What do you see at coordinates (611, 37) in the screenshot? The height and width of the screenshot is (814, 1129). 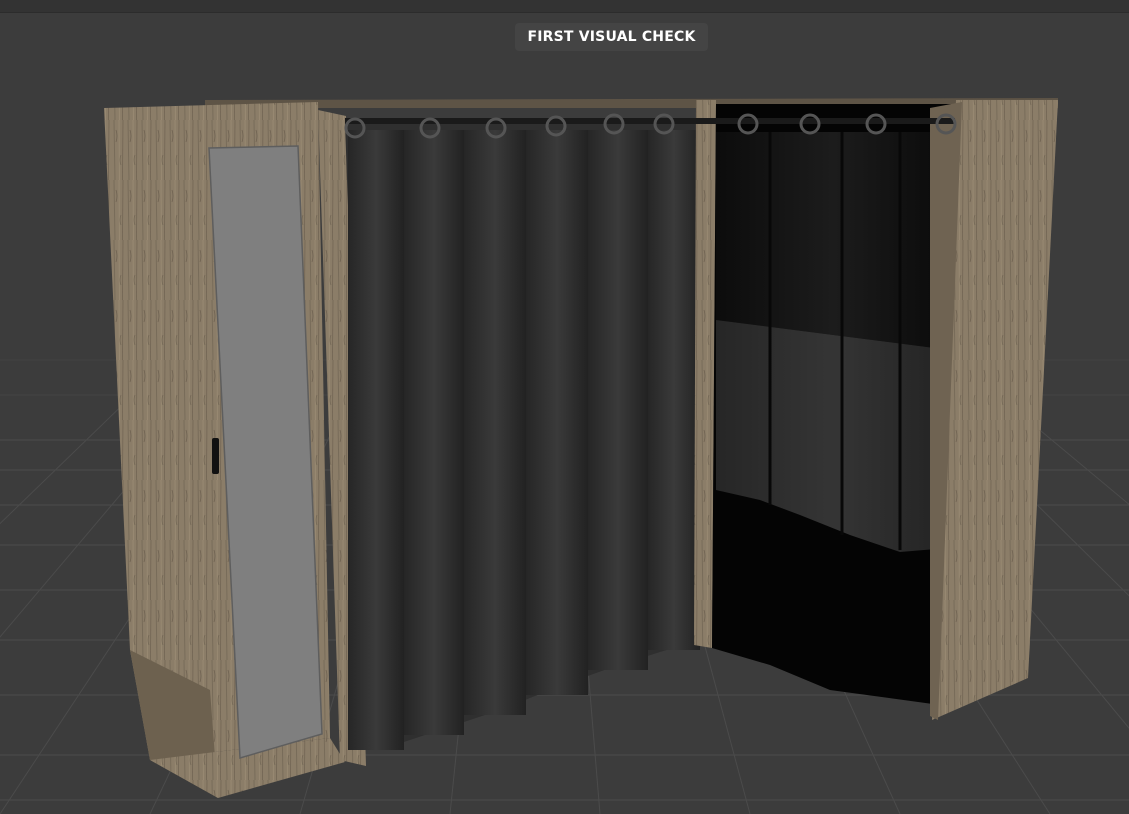 I see `viewport-overlay-label: FIRST VISUAL CHECK` at bounding box center [611, 37].